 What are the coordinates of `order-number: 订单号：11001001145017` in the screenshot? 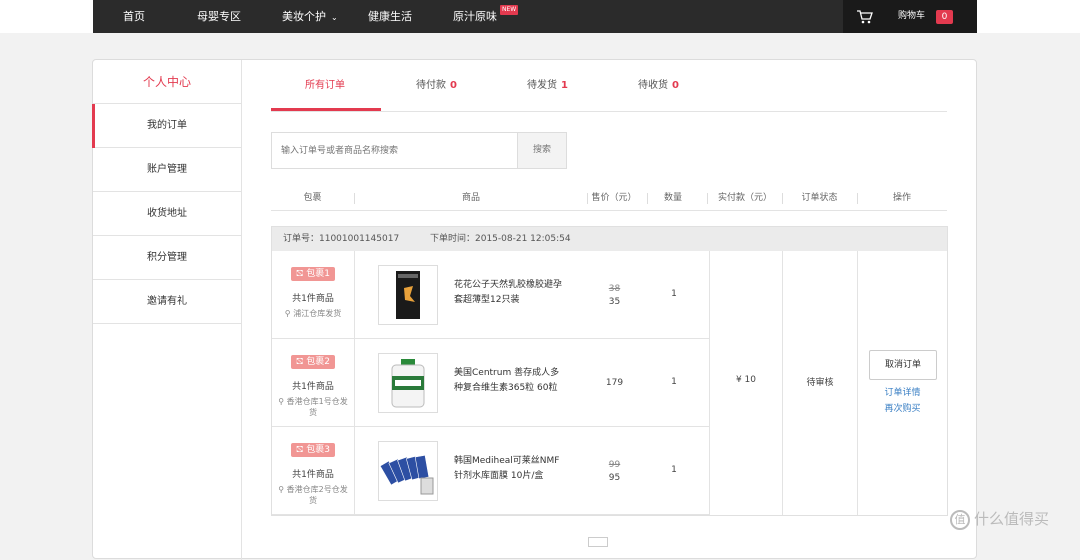 It's located at (341, 239).